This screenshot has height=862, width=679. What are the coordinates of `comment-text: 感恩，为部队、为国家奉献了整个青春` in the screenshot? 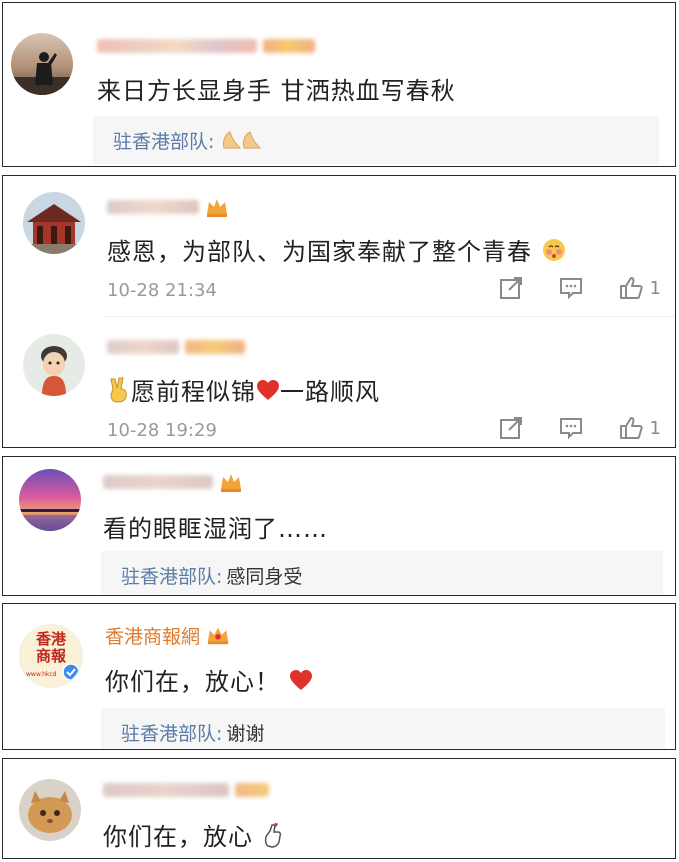 It's located at (337, 250).